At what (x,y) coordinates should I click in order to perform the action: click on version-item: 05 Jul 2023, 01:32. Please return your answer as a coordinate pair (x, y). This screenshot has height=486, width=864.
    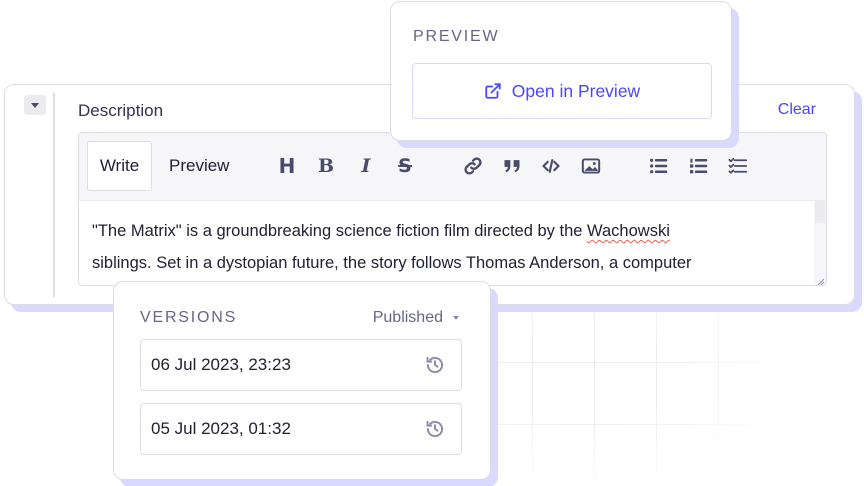
    Looking at the image, I should click on (301, 429).